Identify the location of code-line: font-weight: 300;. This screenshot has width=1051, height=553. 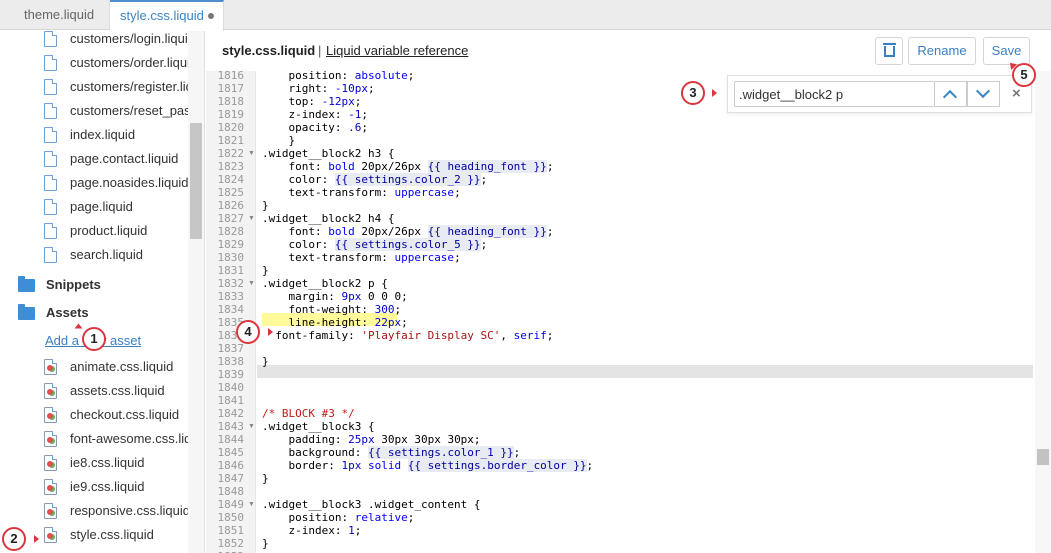
(331, 309).